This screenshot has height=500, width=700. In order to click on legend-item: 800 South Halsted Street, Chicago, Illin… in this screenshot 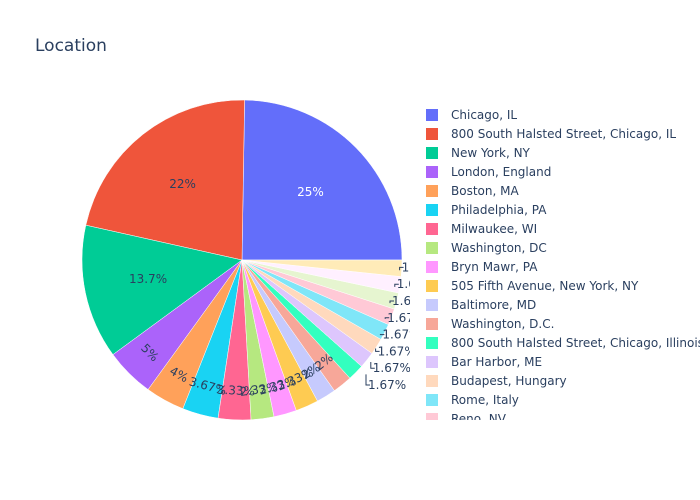, I will do `click(563, 343)`.